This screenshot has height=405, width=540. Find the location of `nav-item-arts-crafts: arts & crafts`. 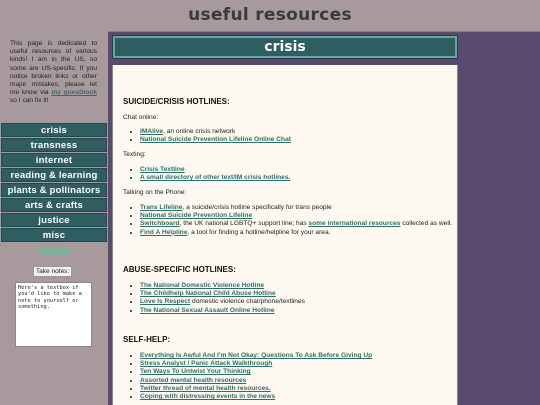

nav-item-arts-crafts: arts & crafts is located at coordinates (54, 205).